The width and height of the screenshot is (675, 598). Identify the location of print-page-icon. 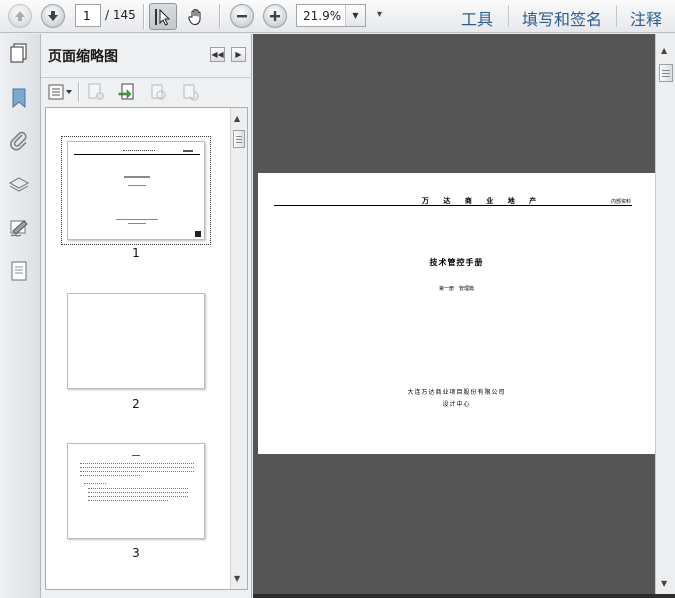
(158, 92).